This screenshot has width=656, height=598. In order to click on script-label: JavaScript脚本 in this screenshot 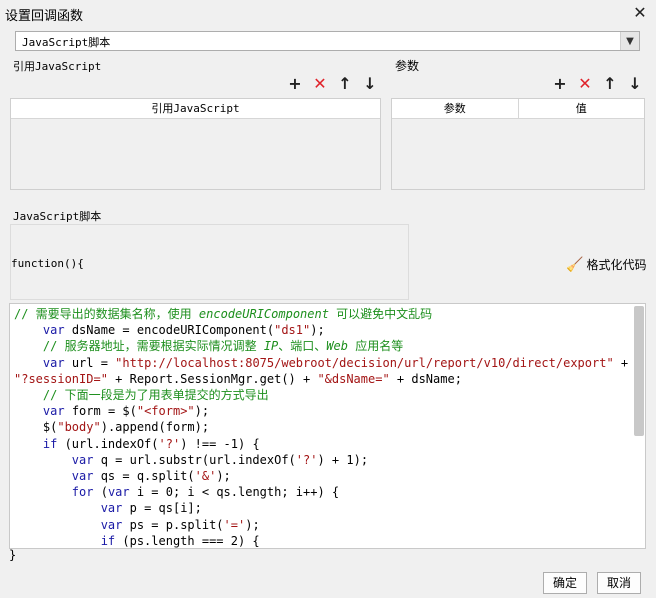, I will do `click(57, 216)`.